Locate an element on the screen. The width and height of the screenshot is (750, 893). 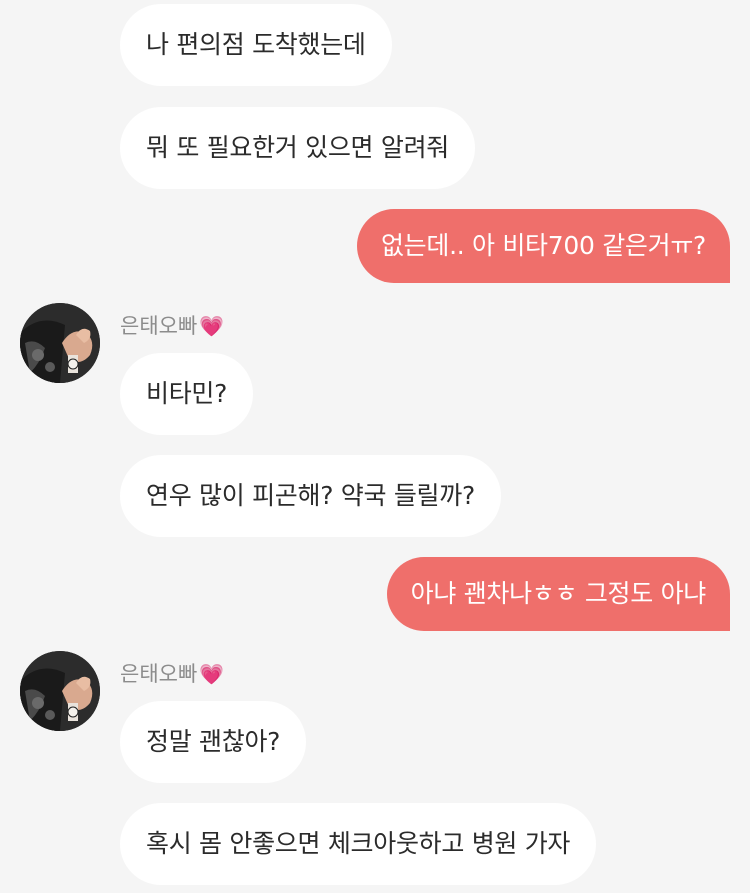
incoming-message-bubble: 정말 괜찮아? is located at coordinates (213, 742).